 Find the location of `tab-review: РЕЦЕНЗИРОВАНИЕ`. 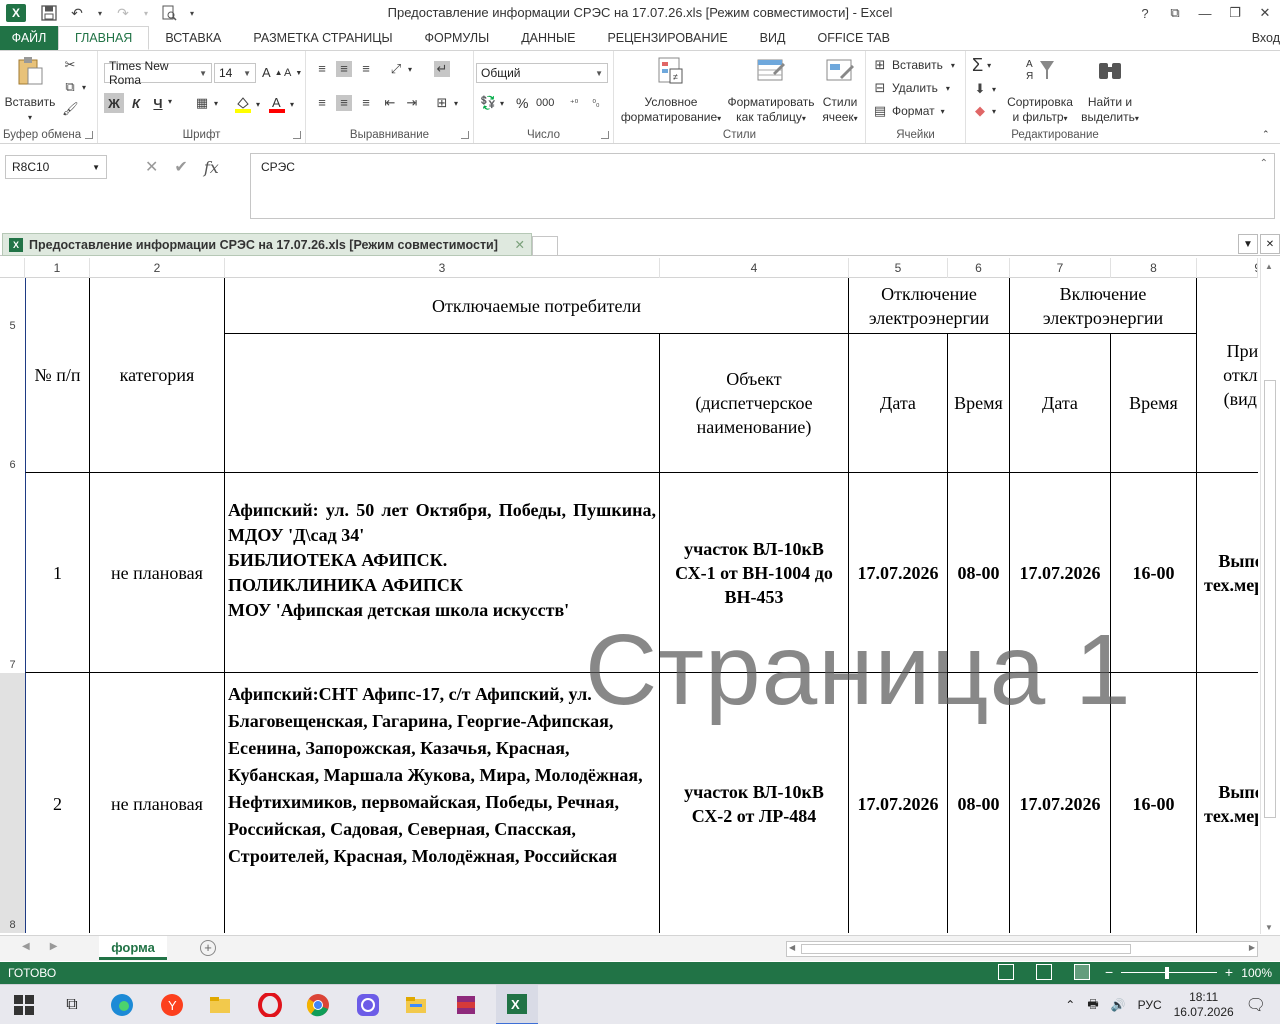

tab-review: РЕЦЕНЗИРОВАНИЕ is located at coordinates (667, 38).